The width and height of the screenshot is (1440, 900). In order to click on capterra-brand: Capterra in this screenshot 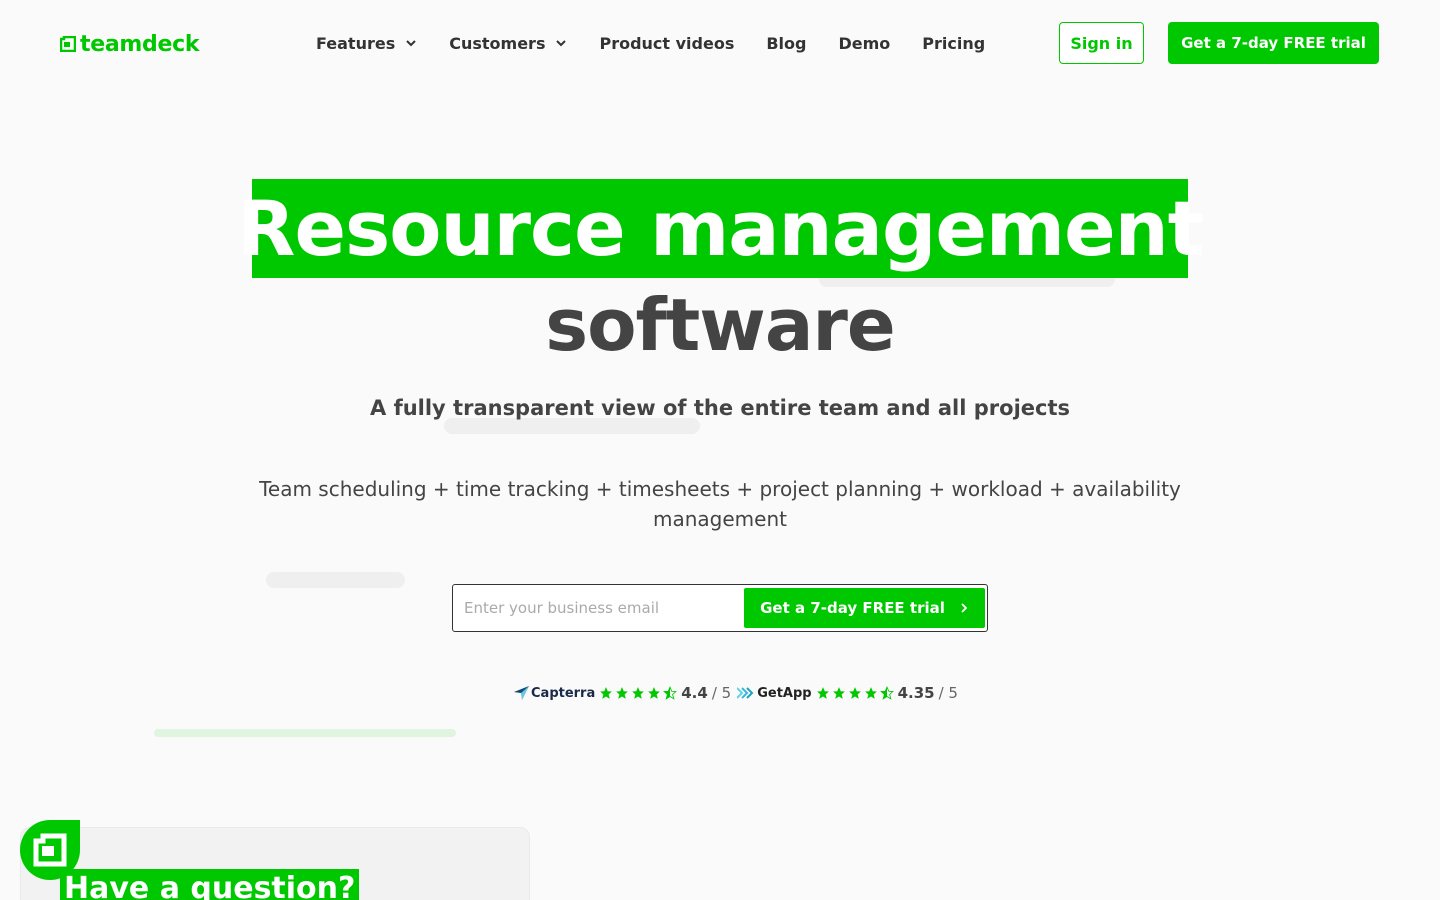, I will do `click(554, 693)`.